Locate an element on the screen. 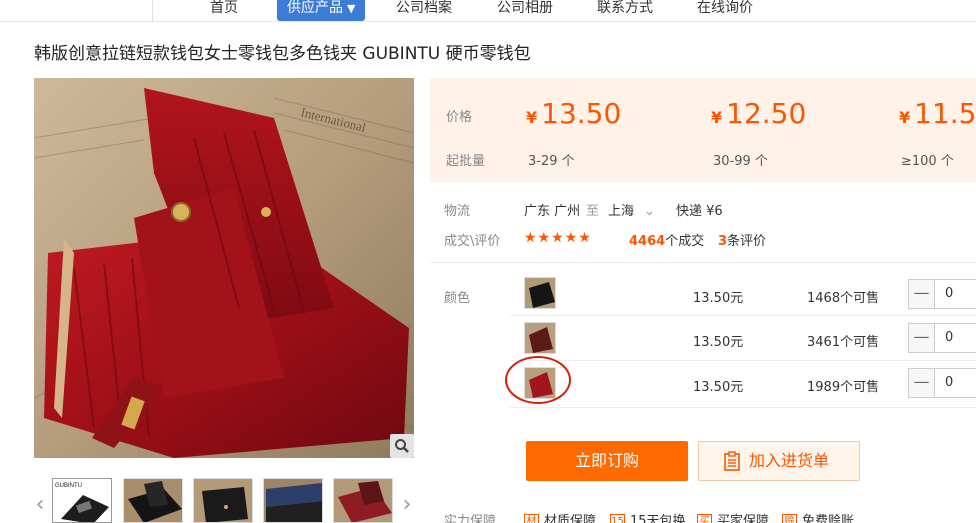  section-divider is located at coordinates (703, 262).